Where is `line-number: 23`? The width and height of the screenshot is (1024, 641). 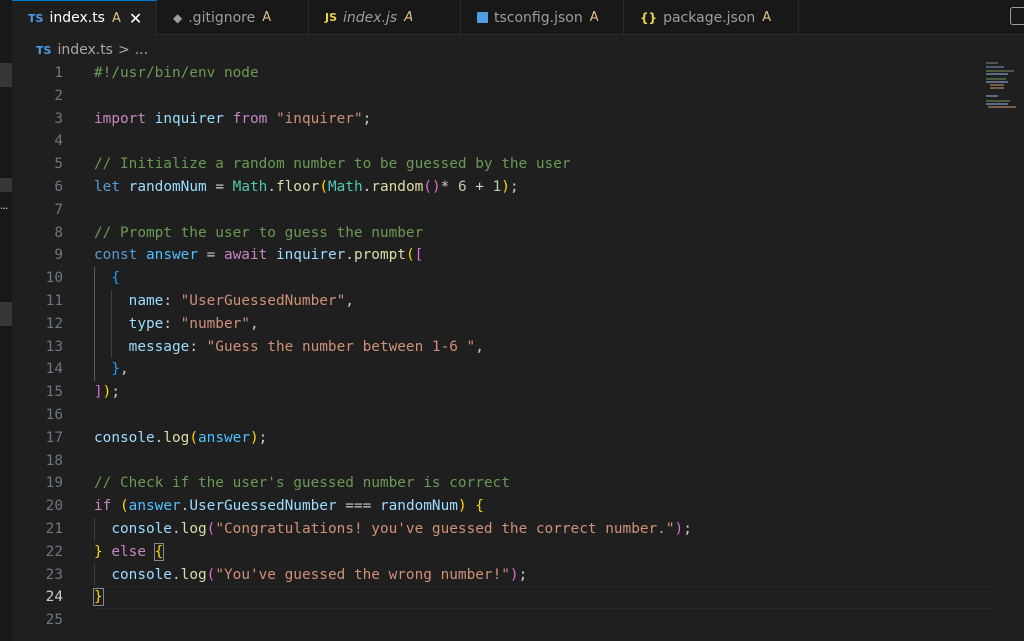 line-number: 23 is located at coordinates (54, 574).